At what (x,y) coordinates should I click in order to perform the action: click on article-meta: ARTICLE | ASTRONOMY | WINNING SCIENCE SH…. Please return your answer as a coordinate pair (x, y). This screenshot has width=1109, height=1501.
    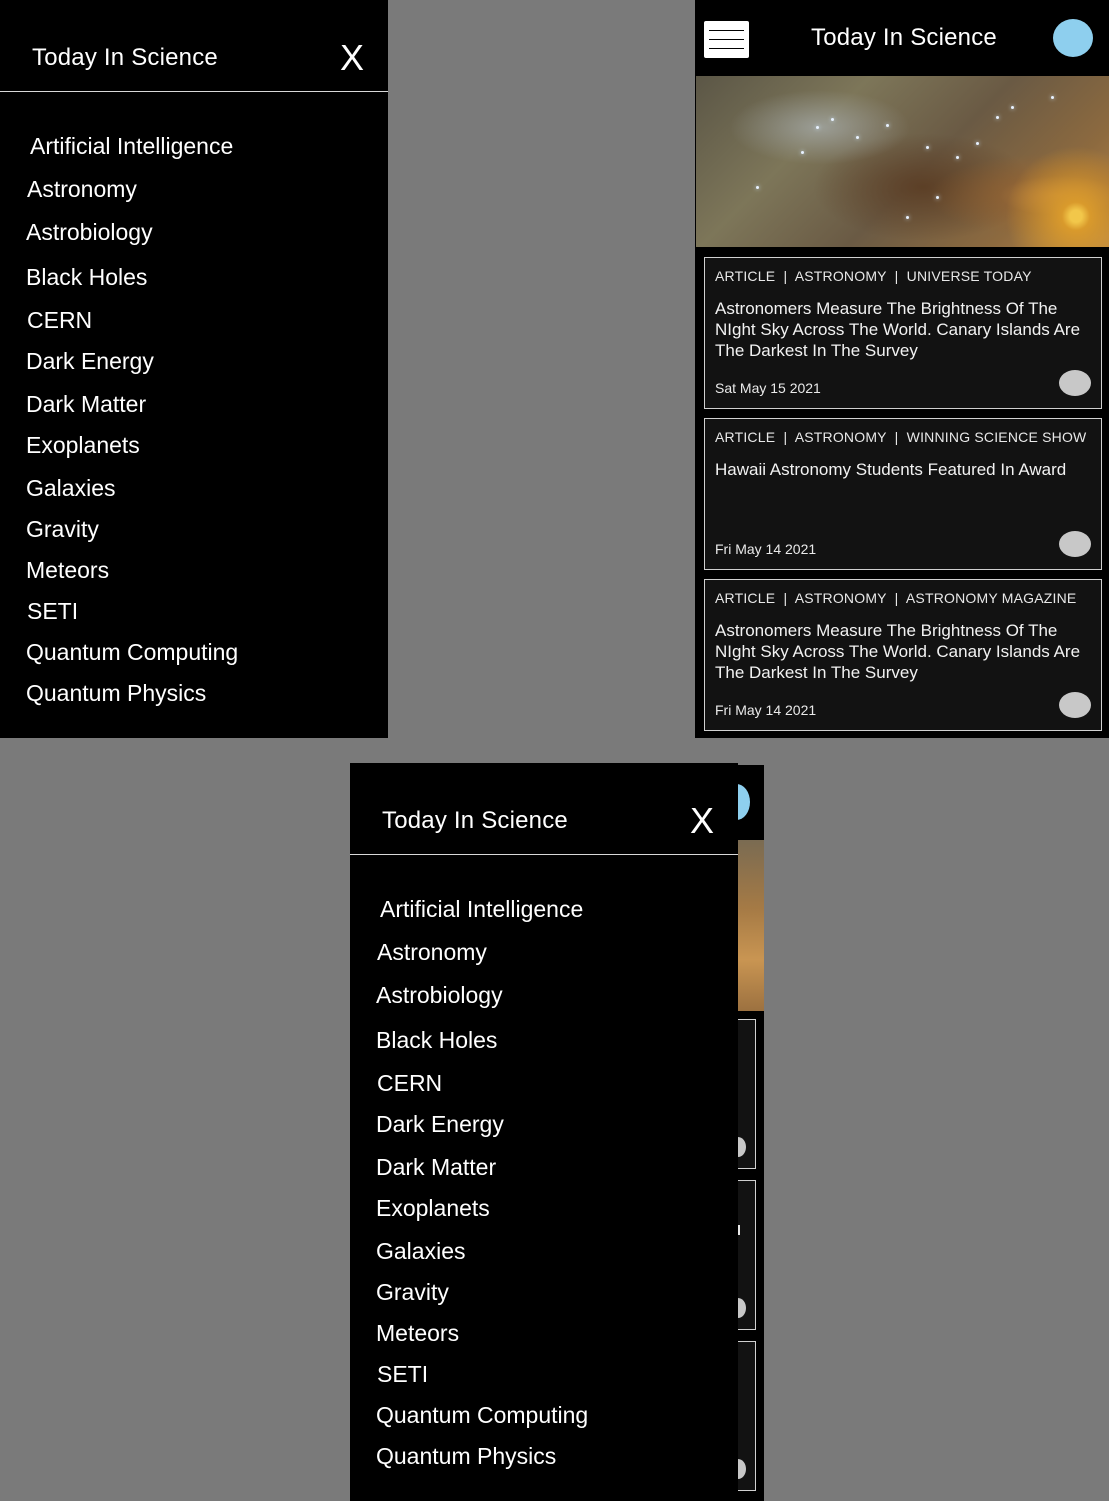
    Looking at the image, I should click on (901, 437).